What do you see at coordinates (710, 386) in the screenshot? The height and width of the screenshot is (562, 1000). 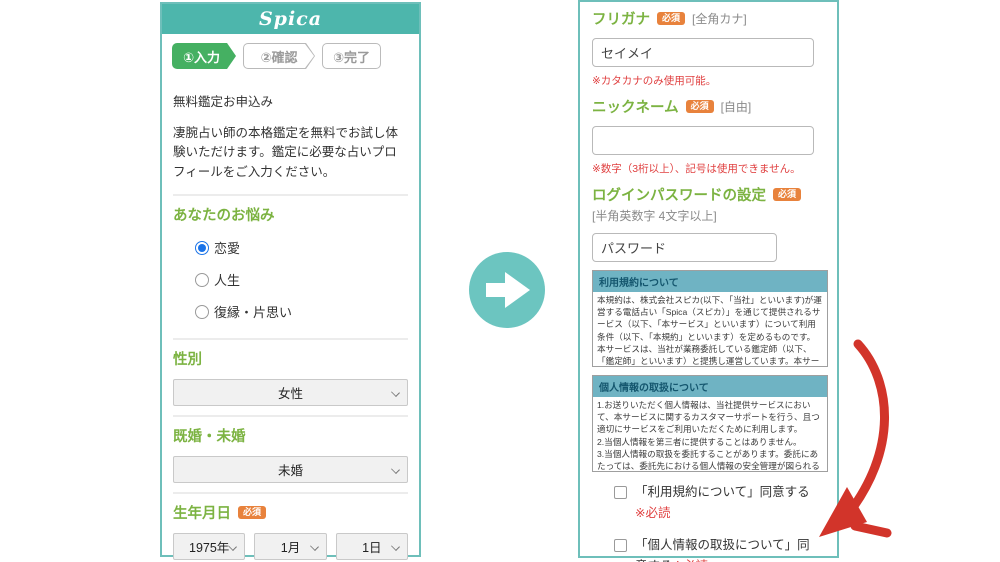 I see `privacy-title: 個人情報の取扱について` at bounding box center [710, 386].